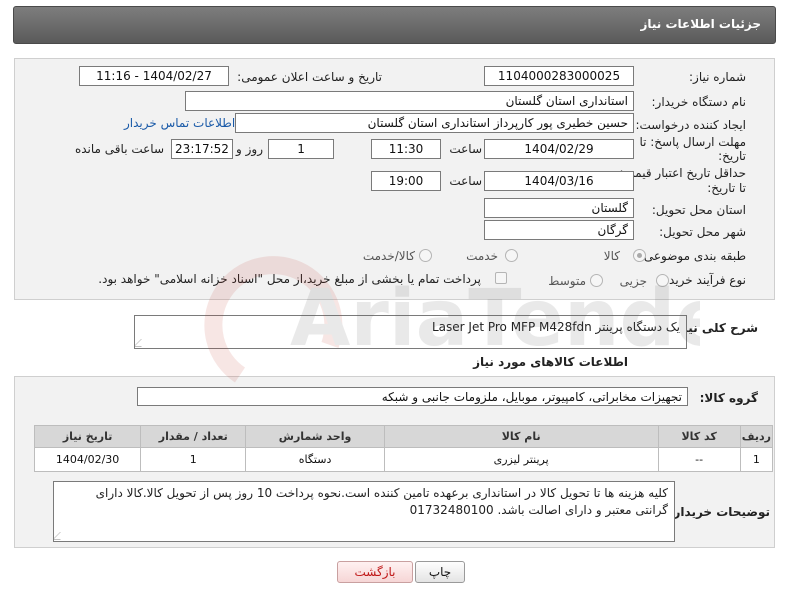  I want to click on need-number-field: 1104000283000025, so click(559, 76).